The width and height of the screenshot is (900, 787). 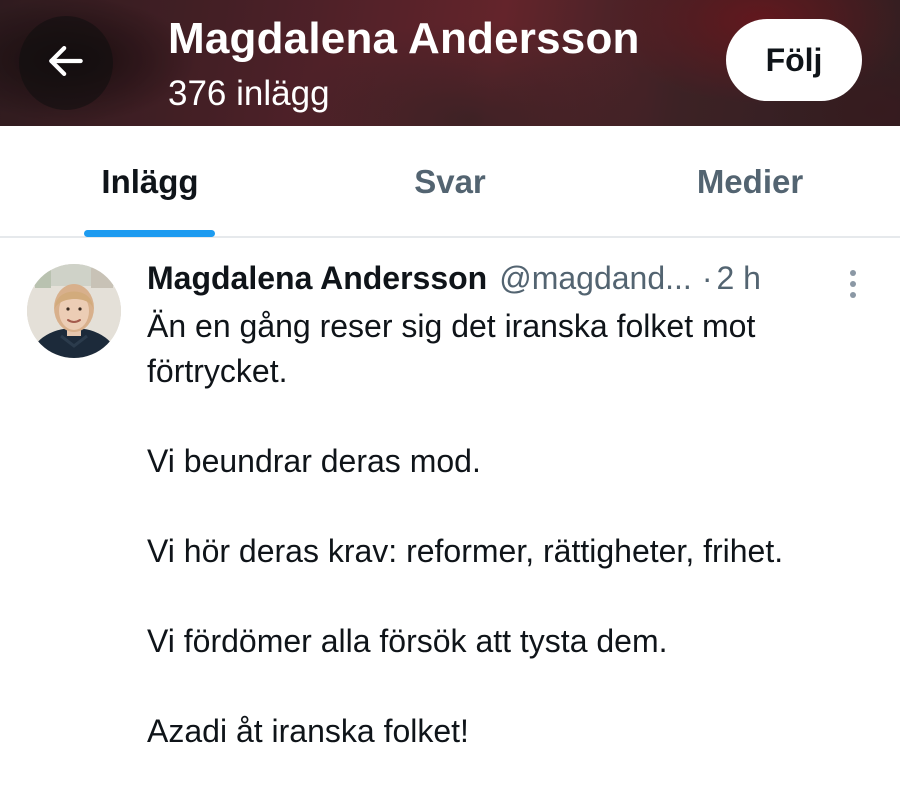 What do you see at coordinates (407, 641) in the screenshot?
I see `post-paragraph: Vi fördömer alla försök att tysta dem.` at bounding box center [407, 641].